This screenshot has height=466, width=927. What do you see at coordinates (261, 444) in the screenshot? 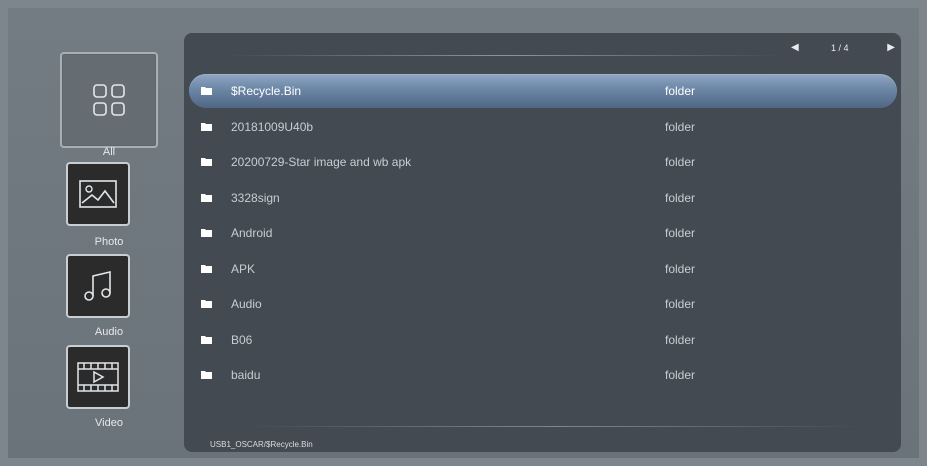
I see `current-path: USB1_OSCAR/$Recycle.Bin` at bounding box center [261, 444].